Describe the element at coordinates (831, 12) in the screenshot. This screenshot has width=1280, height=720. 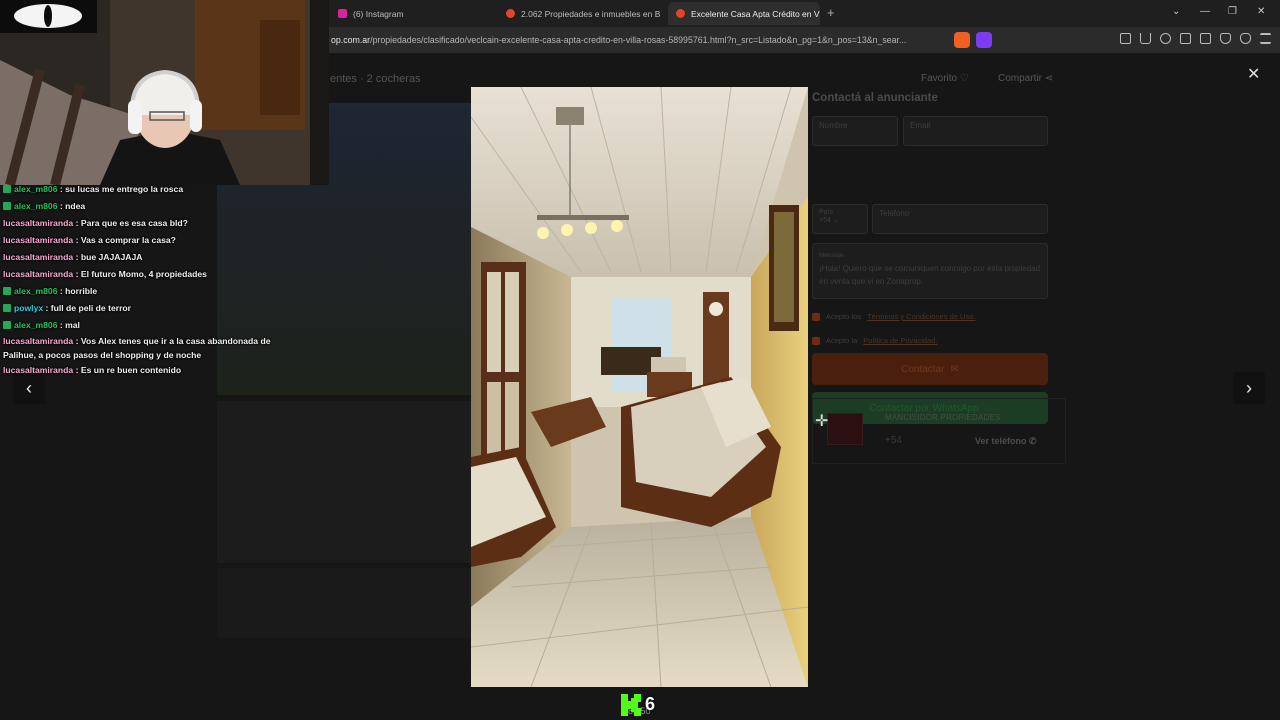
I see `new-tab-button: +` at that location.